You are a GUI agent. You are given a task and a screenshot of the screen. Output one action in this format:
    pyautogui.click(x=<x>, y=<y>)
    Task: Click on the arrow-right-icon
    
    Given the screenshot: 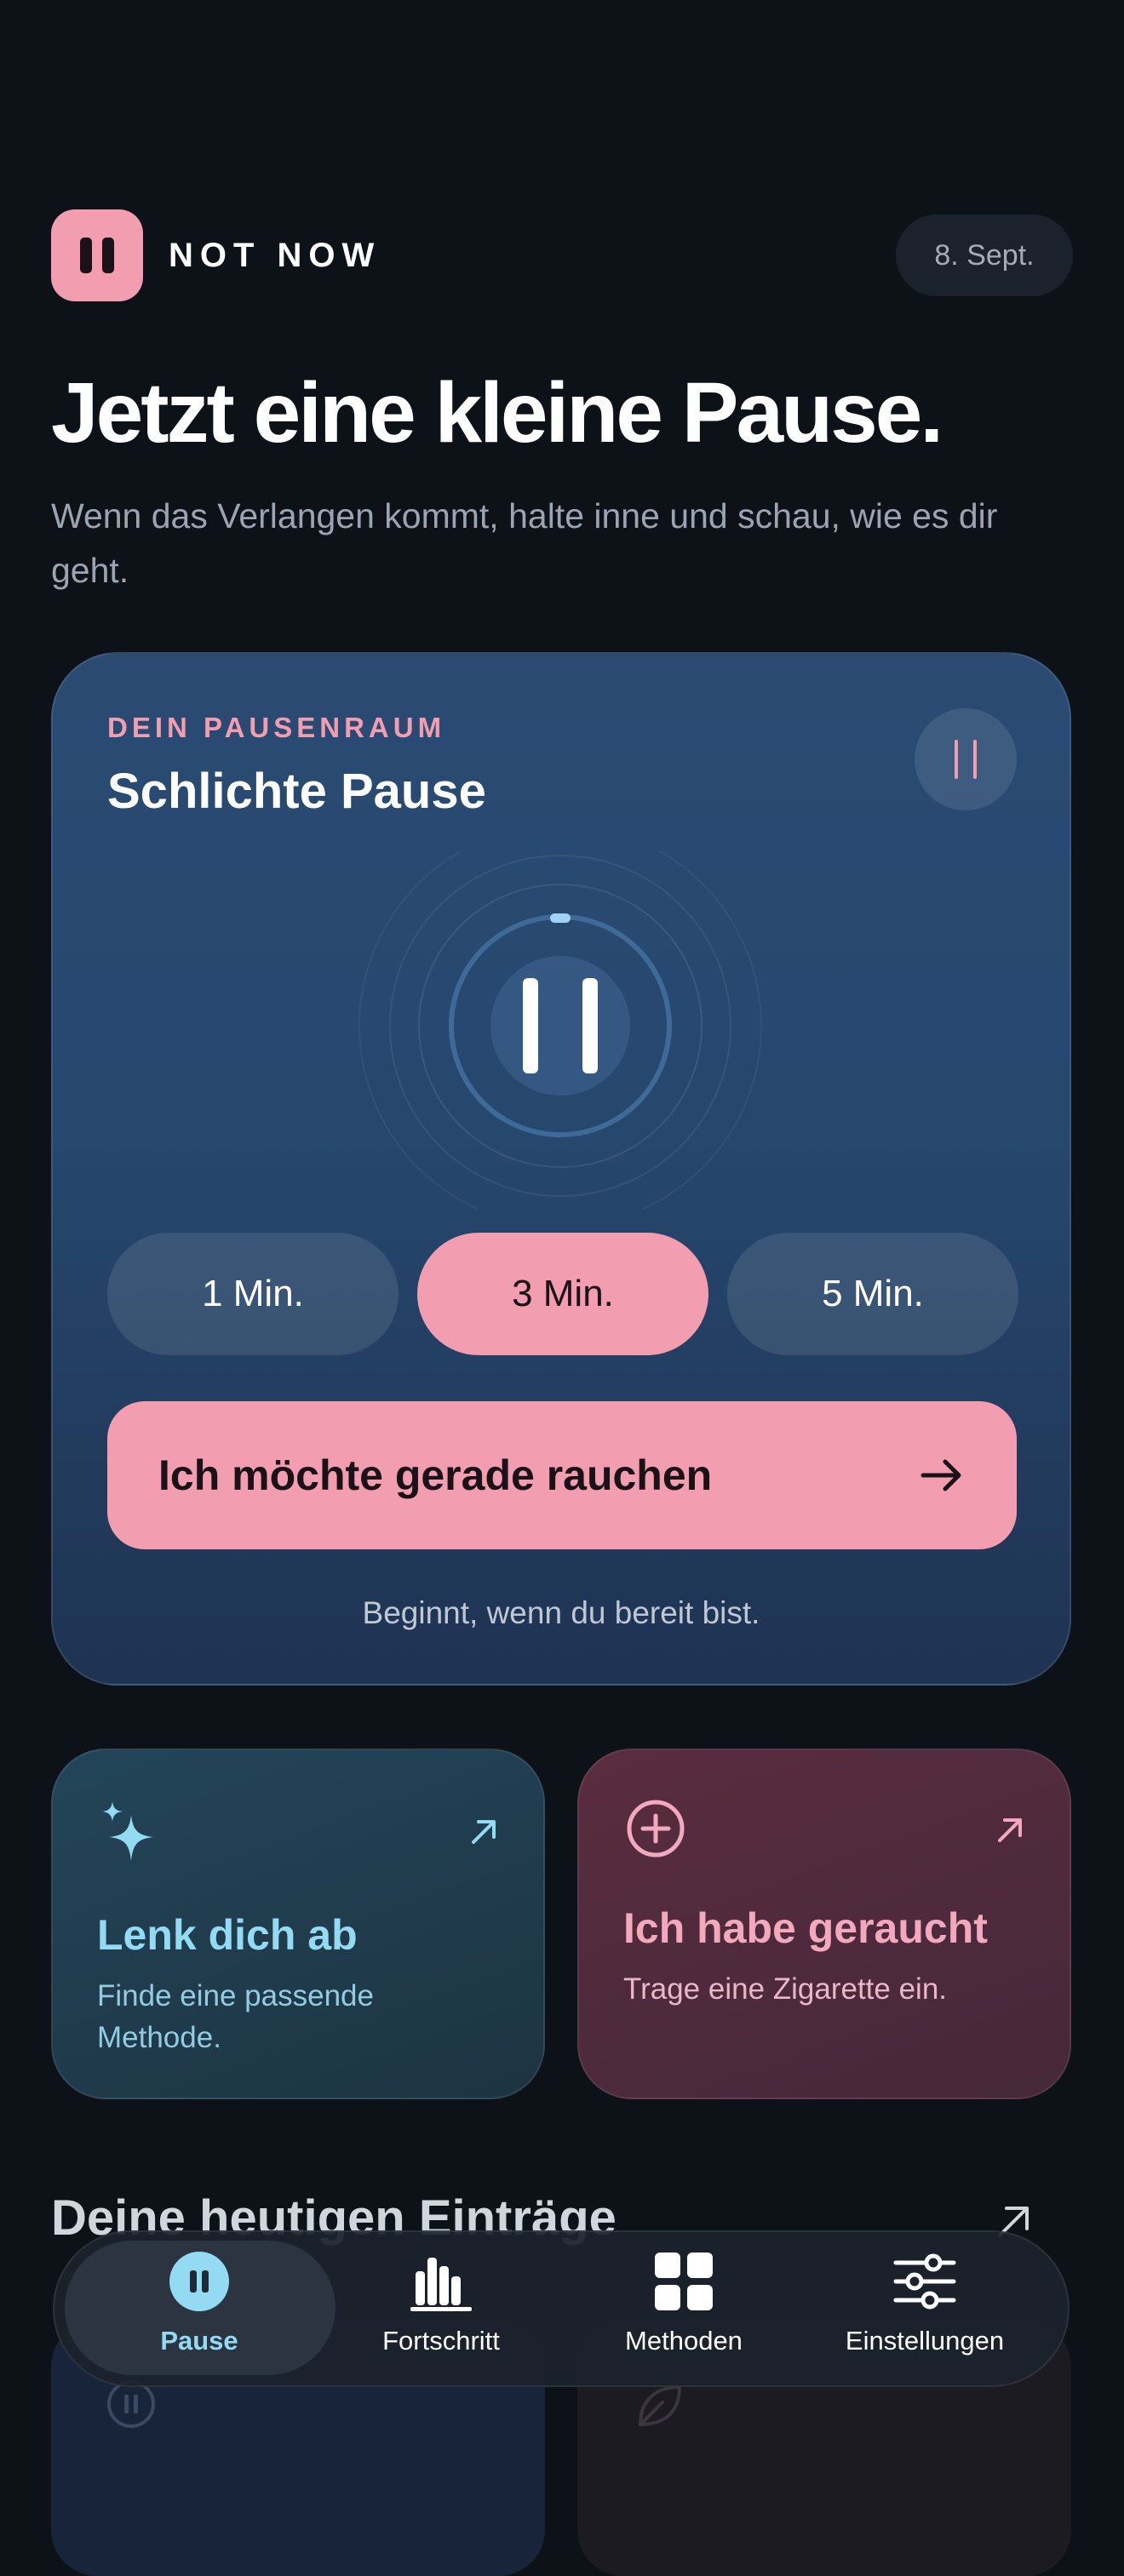 What is the action you would take?
    pyautogui.click(x=941, y=1475)
    